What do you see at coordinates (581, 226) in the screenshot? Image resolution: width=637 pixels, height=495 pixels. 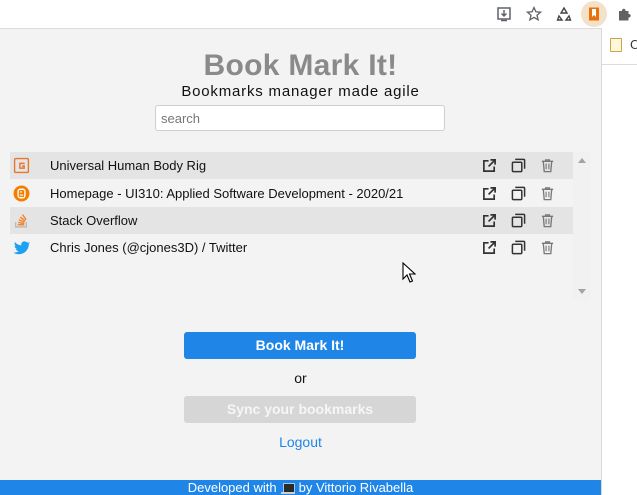 I see `list-scrollbar` at bounding box center [581, 226].